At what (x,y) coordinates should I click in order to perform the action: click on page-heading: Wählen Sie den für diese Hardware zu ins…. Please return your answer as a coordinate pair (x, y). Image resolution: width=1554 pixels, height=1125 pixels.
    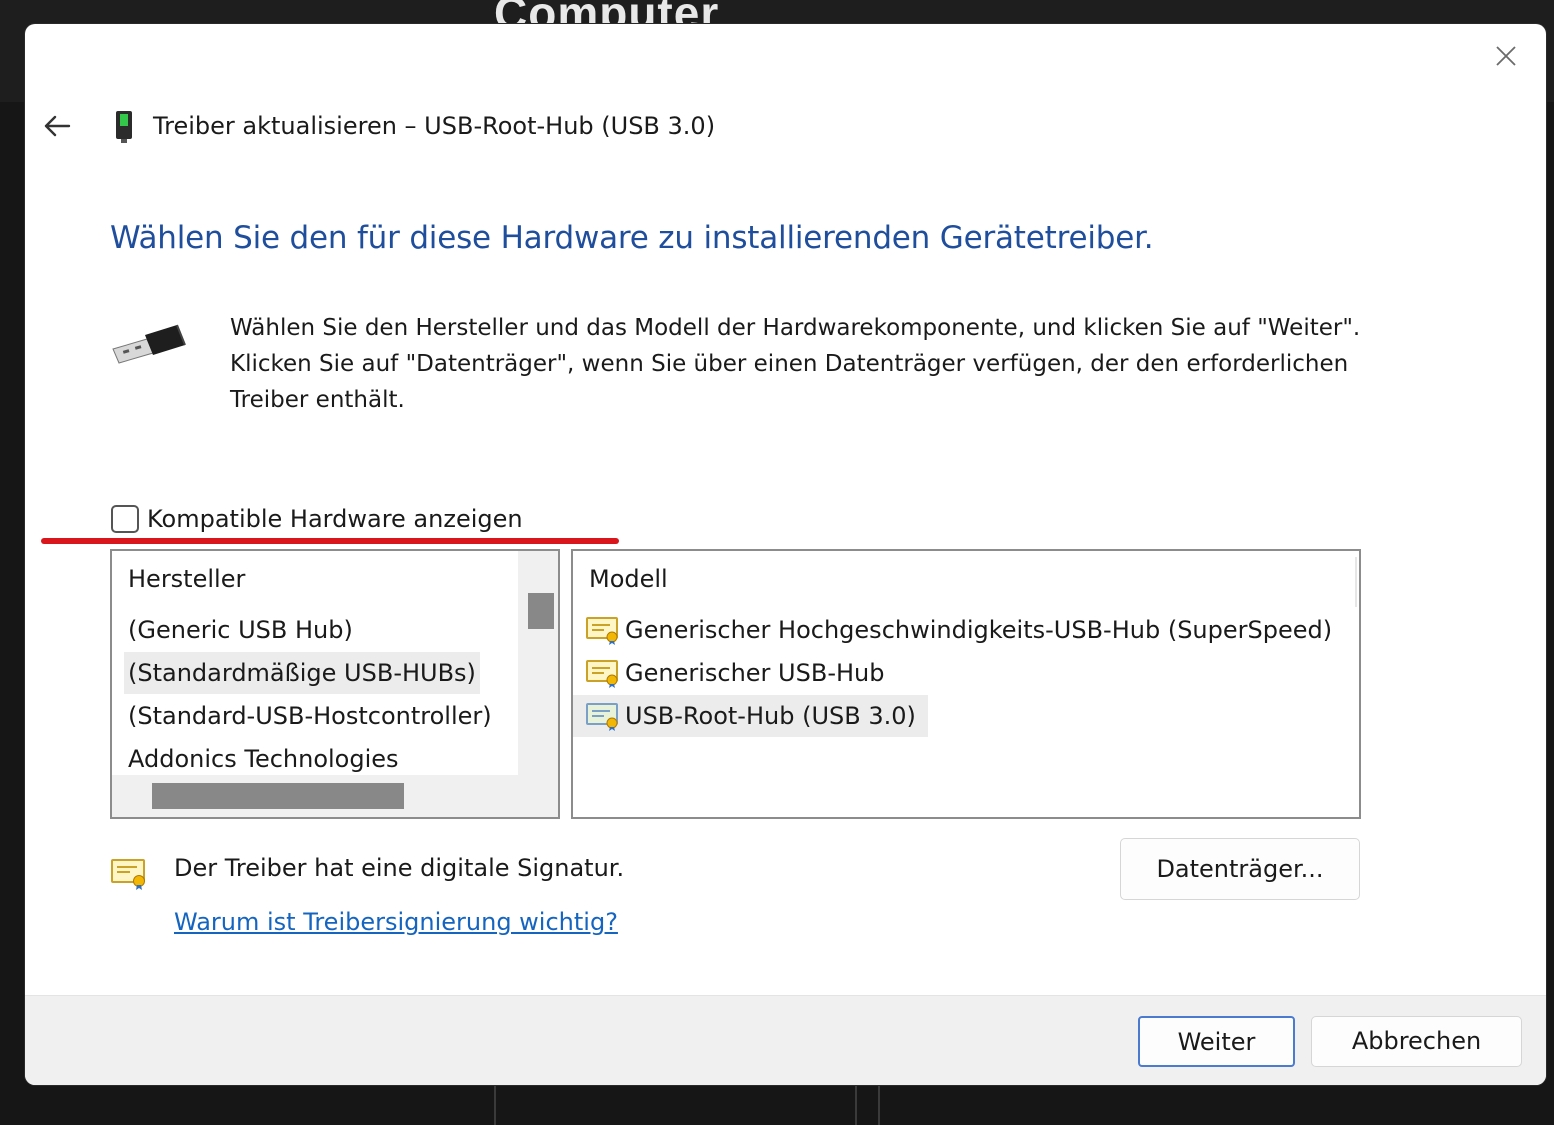
    Looking at the image, I should click on (632, 238).